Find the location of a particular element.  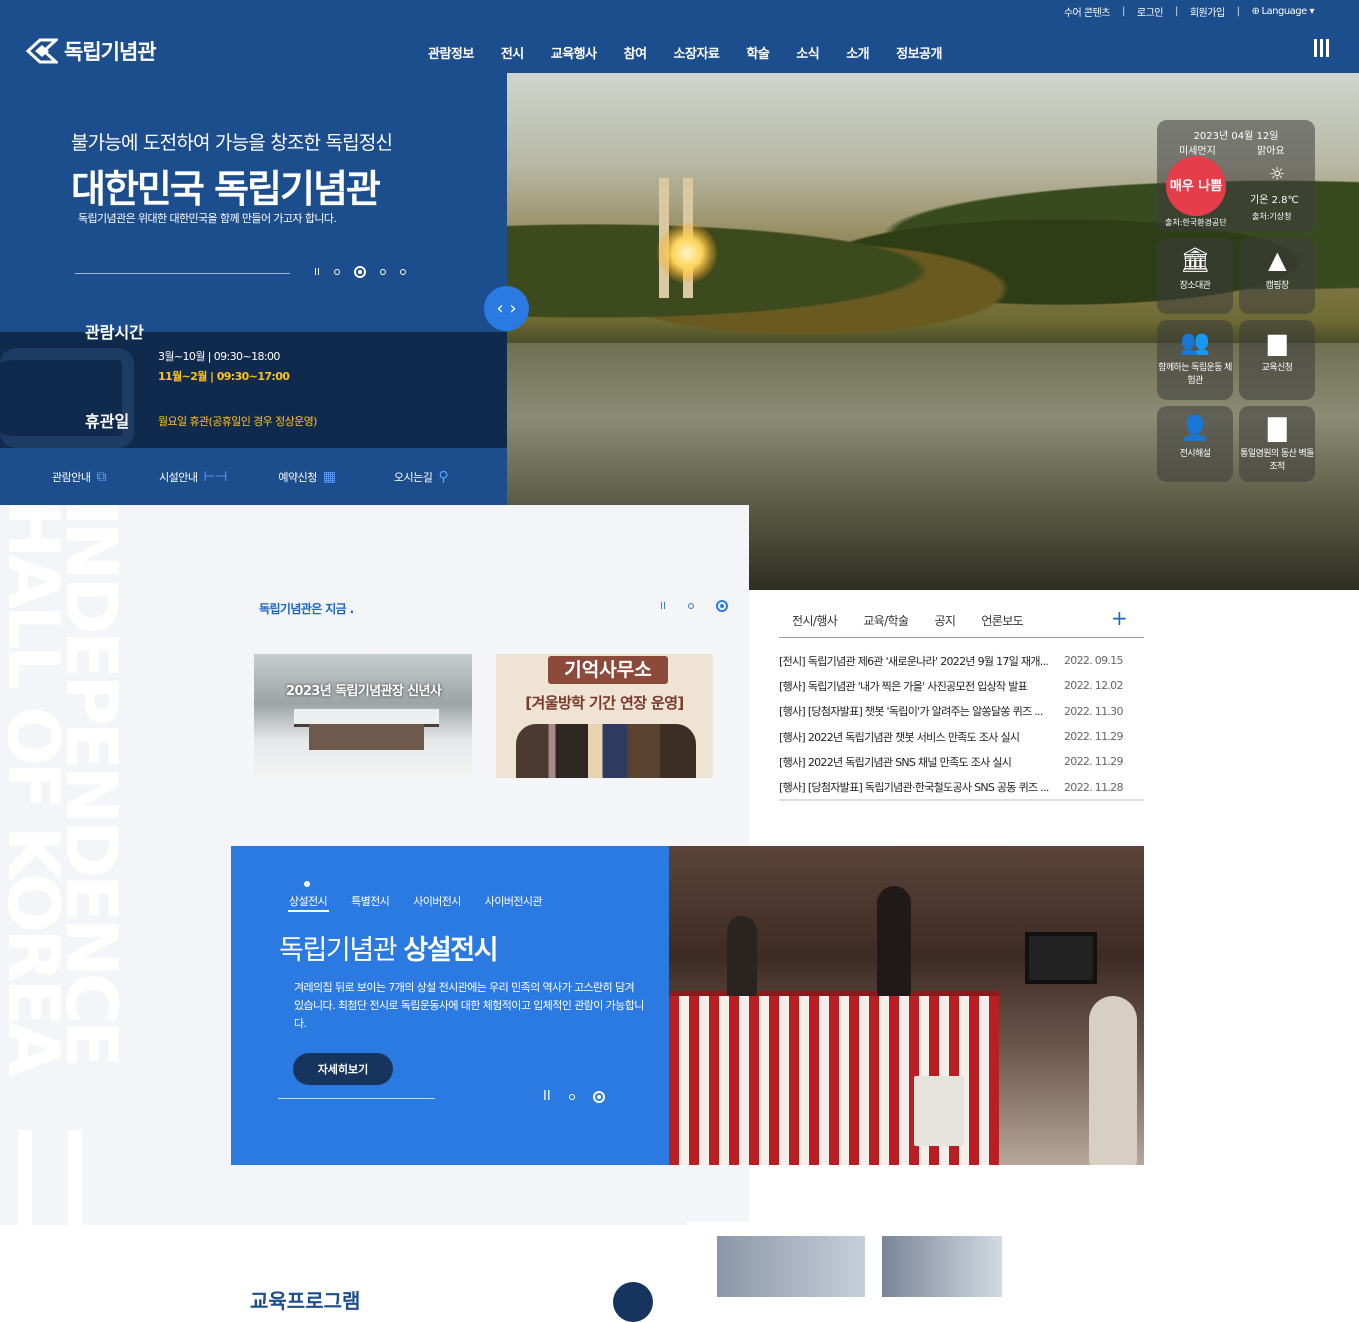

quick-visit-guide: 관람안내 ⧉ is located at coordinates (79, 476).